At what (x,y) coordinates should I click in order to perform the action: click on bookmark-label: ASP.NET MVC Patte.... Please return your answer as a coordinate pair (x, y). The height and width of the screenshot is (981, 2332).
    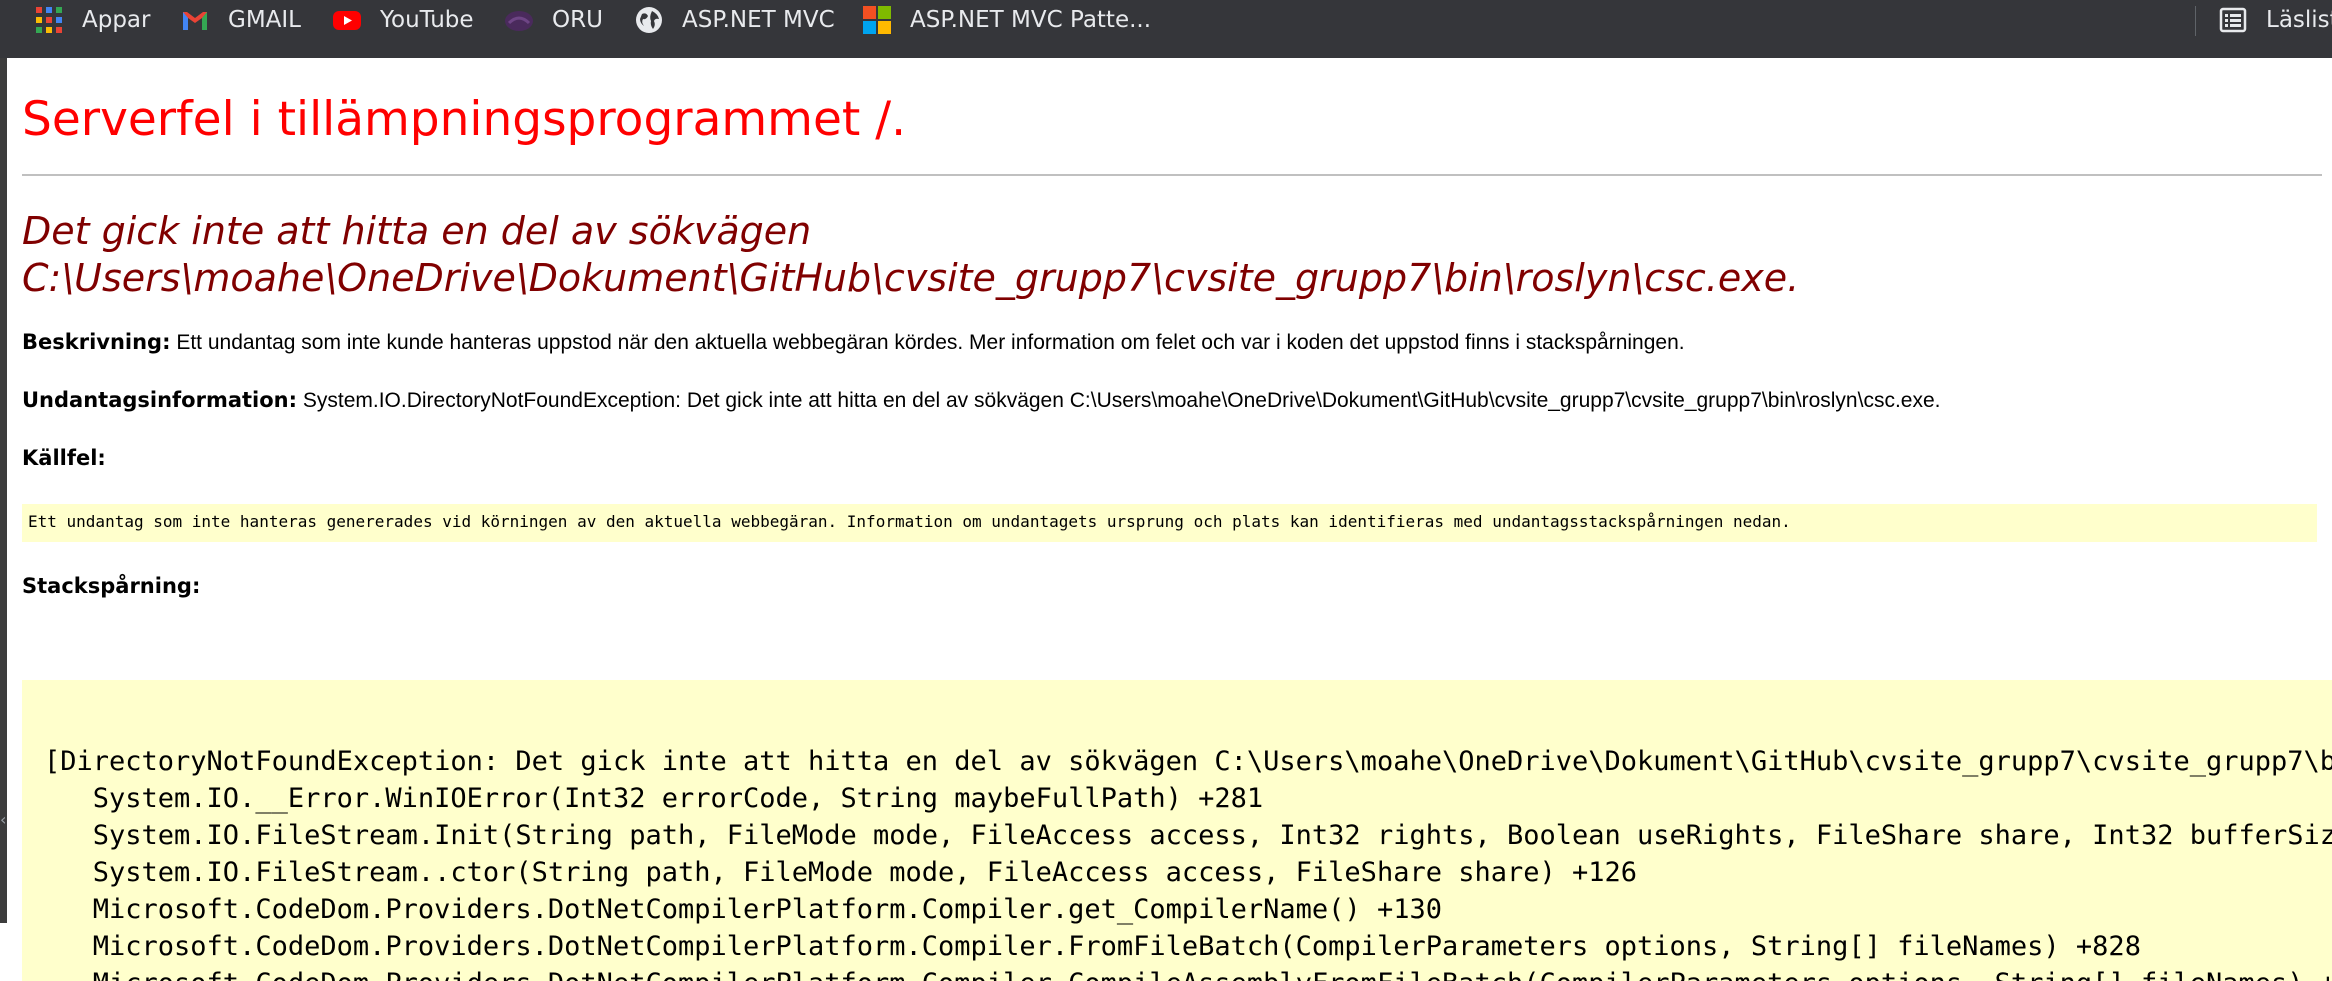
    Looking at the image, I should click on (1031, 20).